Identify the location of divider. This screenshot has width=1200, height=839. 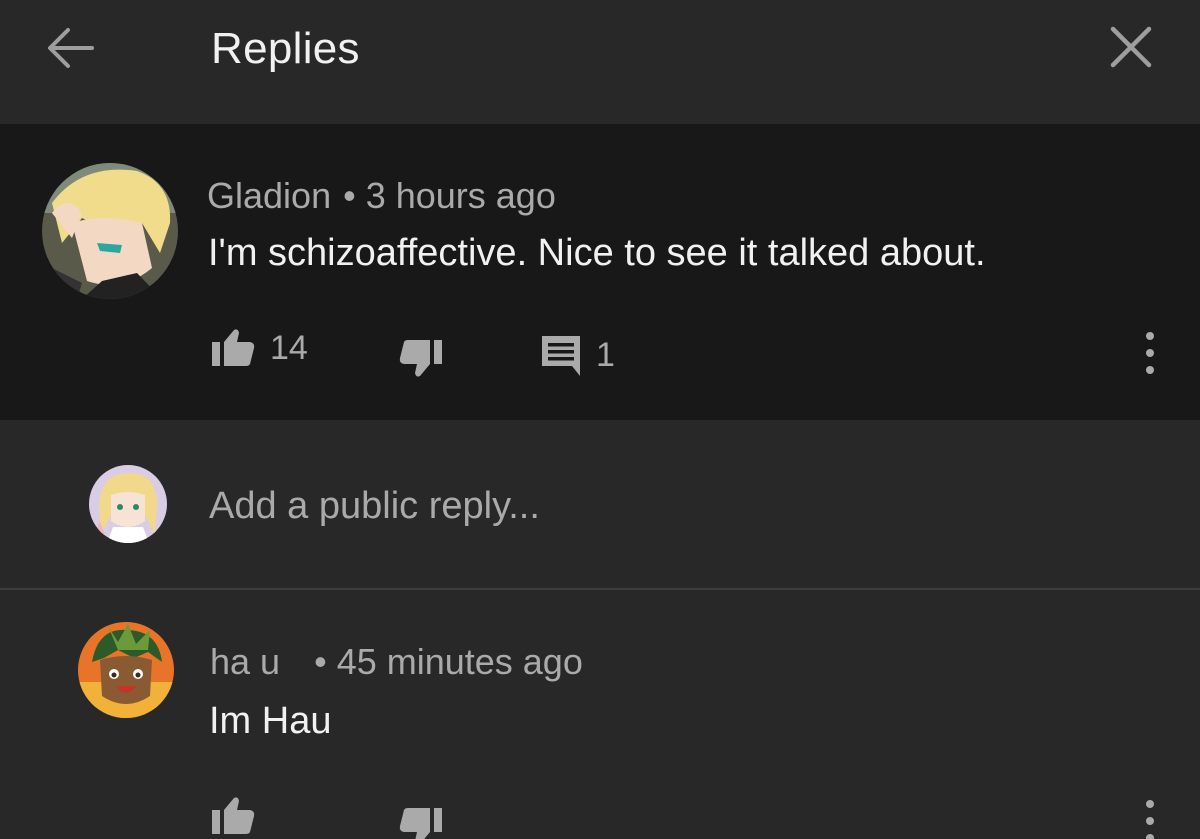
(600, 589).